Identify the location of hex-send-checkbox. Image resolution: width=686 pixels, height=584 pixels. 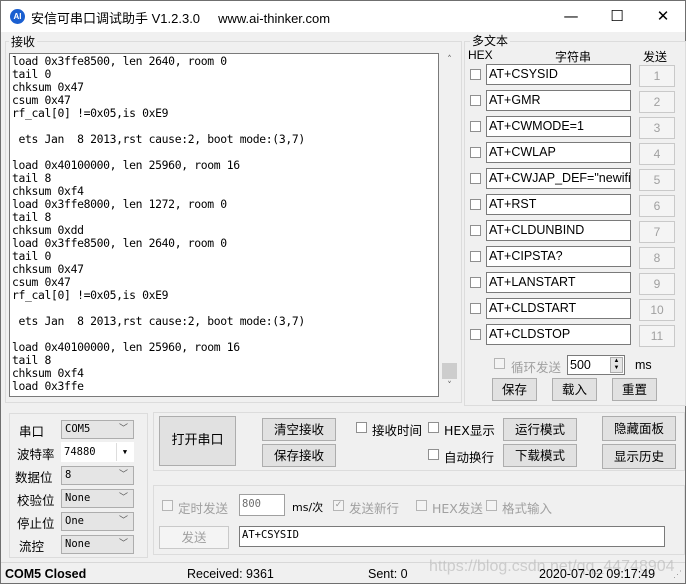
(421, 505).